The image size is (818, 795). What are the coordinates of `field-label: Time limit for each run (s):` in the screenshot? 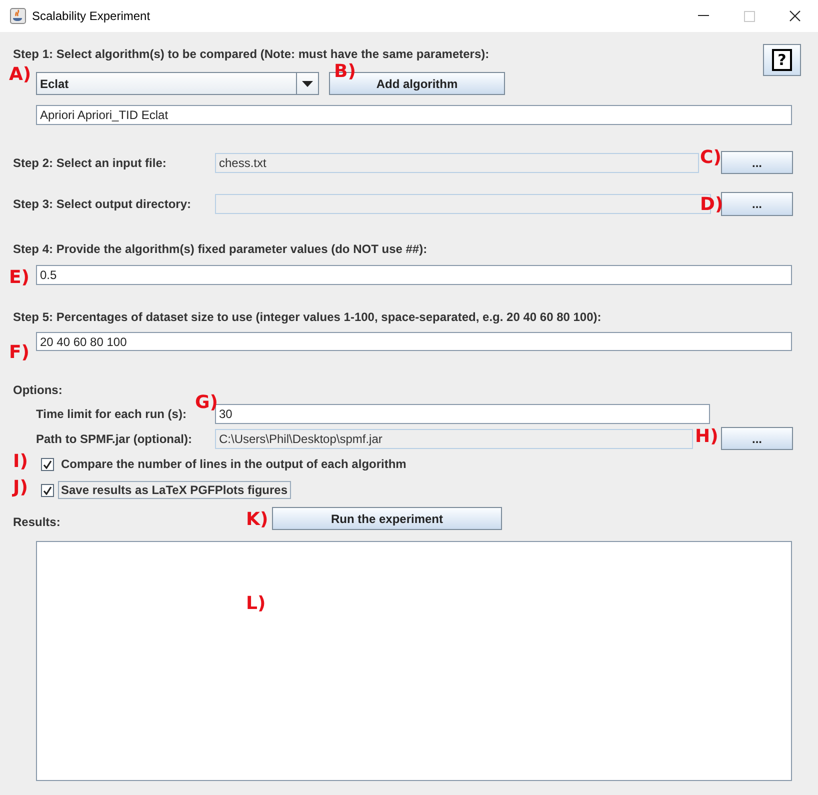 It's located at (112, 414).